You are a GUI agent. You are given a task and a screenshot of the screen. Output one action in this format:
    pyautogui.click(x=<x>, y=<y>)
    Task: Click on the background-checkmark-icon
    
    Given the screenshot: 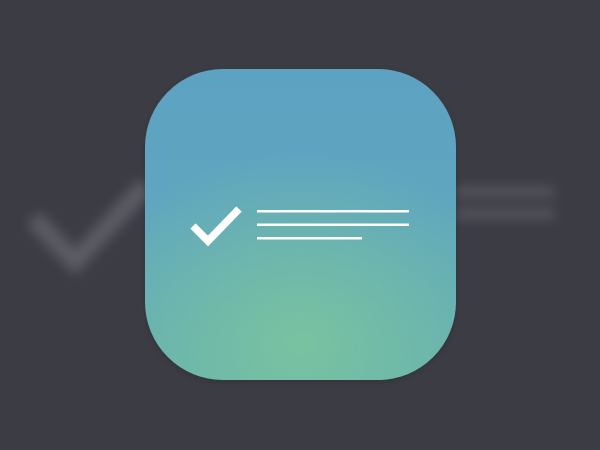 What is the action you would take?
    pyautogui.click(x=90, y=227)
    